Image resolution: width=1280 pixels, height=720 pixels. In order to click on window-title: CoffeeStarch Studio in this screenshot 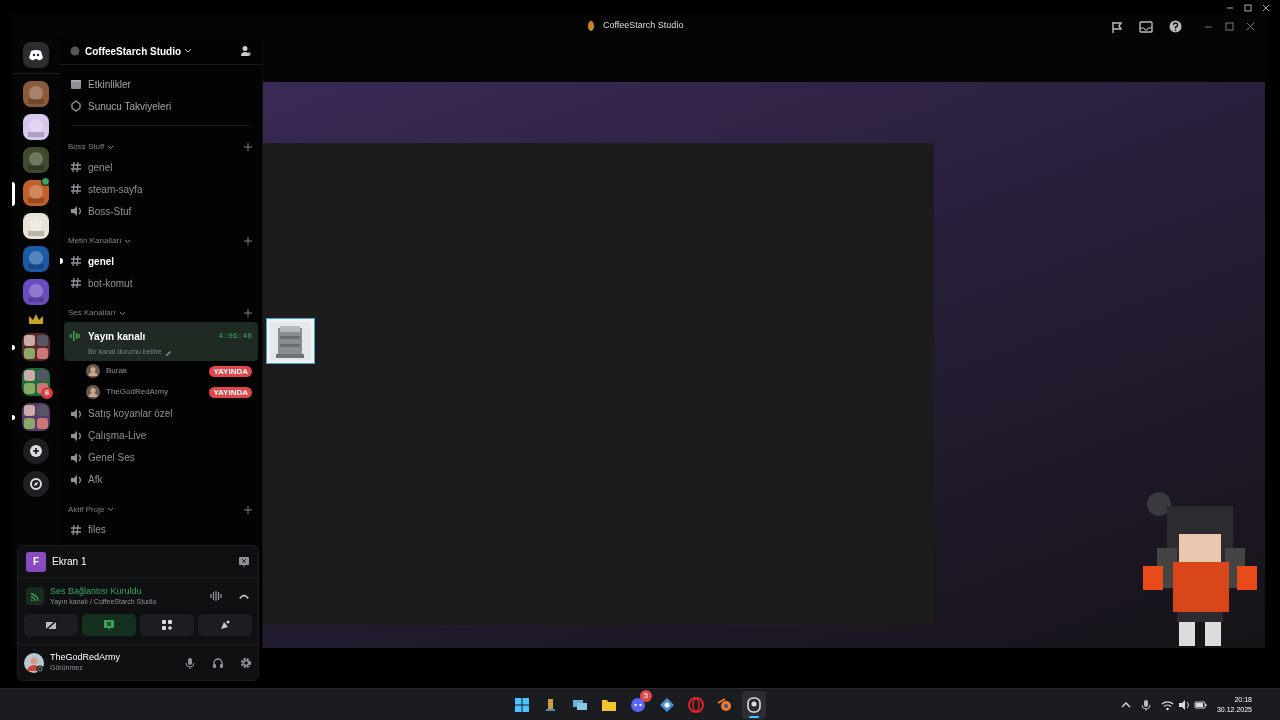, I will do `click(643, 25)`.